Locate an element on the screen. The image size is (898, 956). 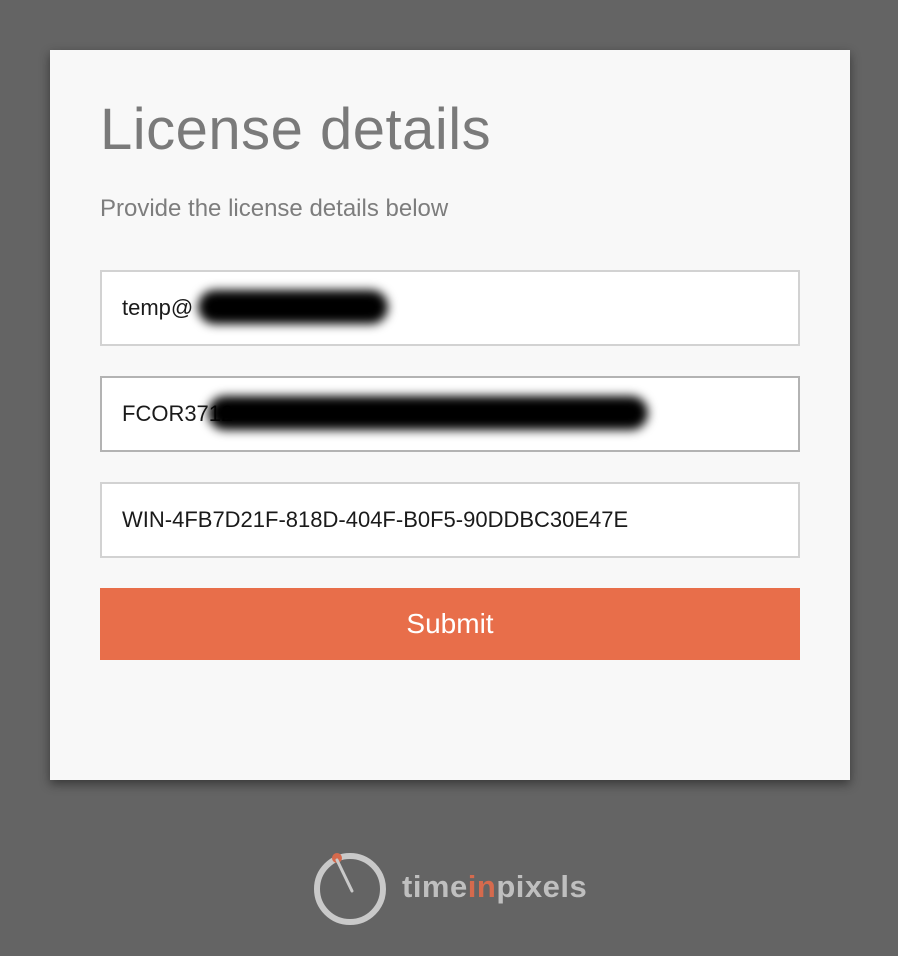
machine-id-field: WIN-4FB7D21F-818D-404F-B0F5-90DDBC30E47E is located at coordinates (450, 520).